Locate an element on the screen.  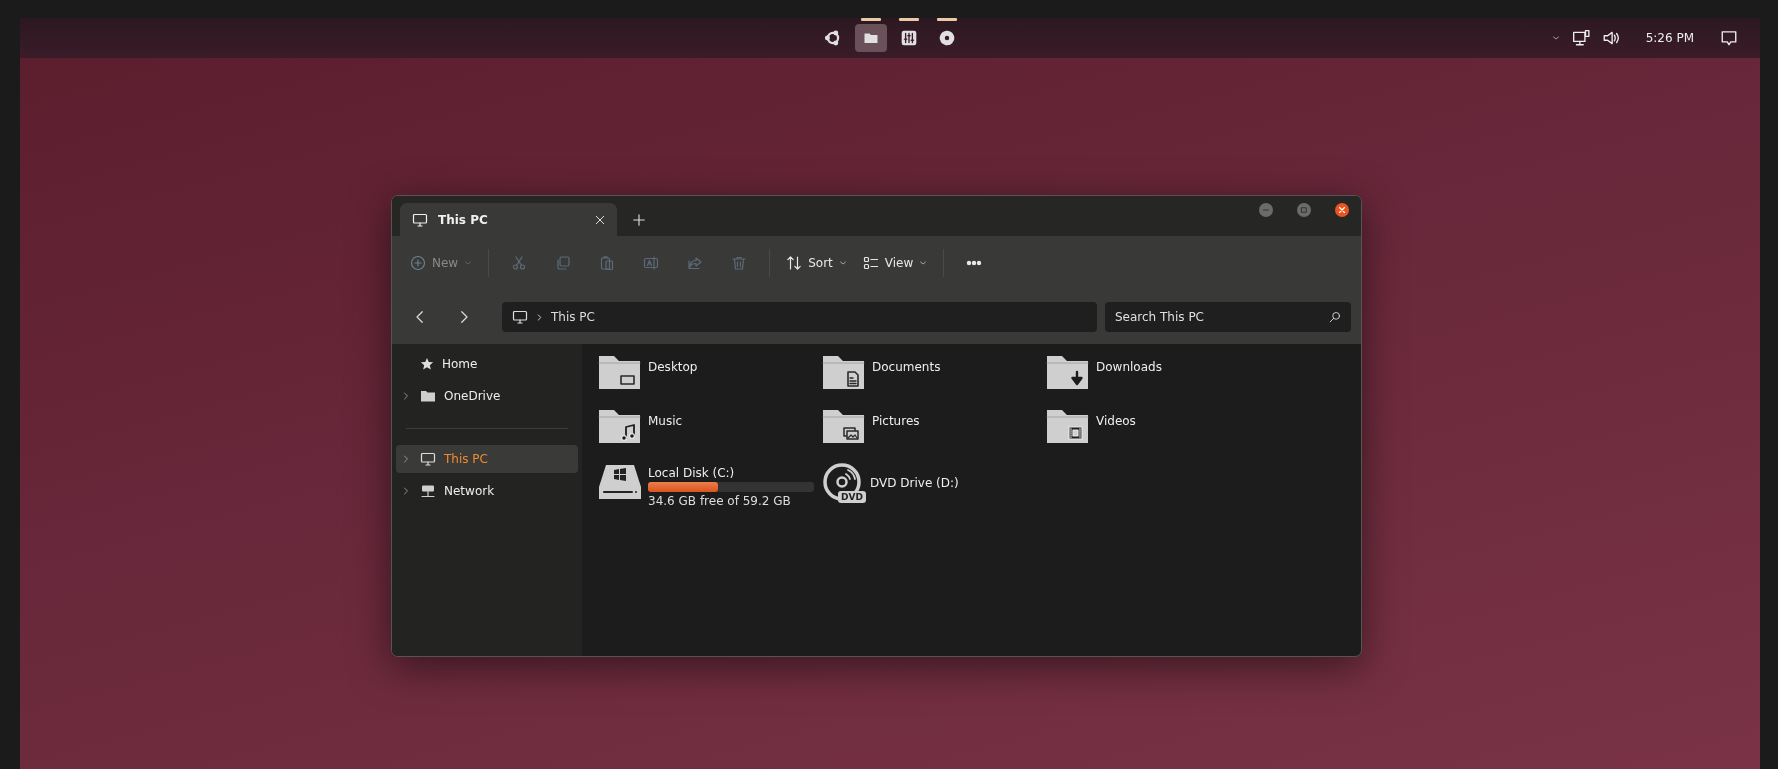
close-tab-button is located at coordinates (600, 219).